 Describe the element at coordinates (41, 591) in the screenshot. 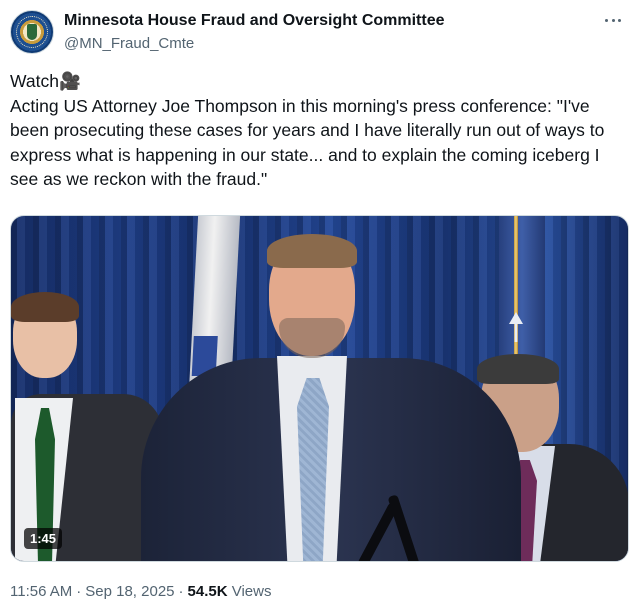

I see `tweet-time: 11:56 AM` at that location.